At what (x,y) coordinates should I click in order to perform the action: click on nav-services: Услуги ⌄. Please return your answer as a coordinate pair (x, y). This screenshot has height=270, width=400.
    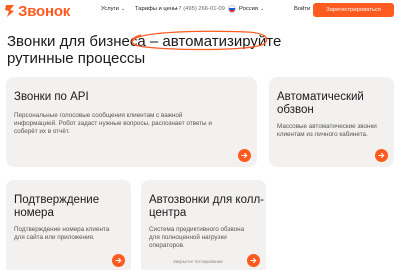
    Looking at the image, I should click on (113, 9).